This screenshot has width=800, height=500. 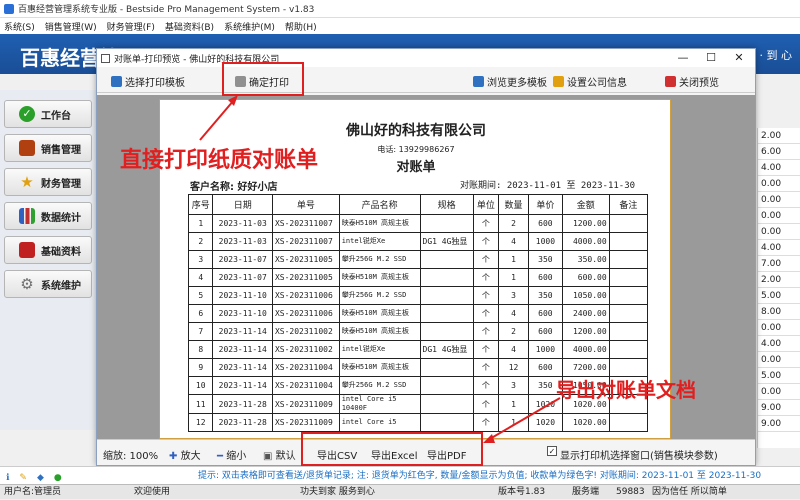 I want to click on sidebar-item-finance: ★ 财务管理, so click(x=48, y=182).